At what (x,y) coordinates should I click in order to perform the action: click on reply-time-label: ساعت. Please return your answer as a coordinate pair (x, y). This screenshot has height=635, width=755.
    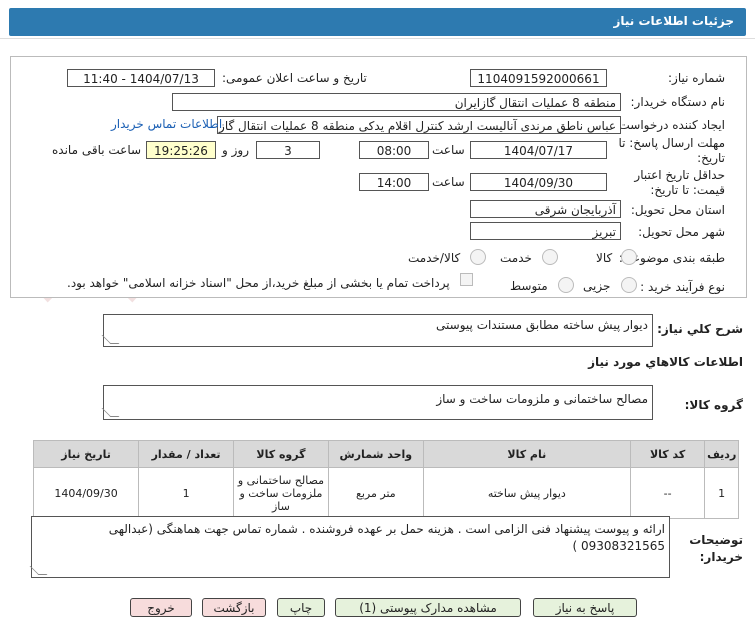
    Looking at the image, I should click on (448, 150).